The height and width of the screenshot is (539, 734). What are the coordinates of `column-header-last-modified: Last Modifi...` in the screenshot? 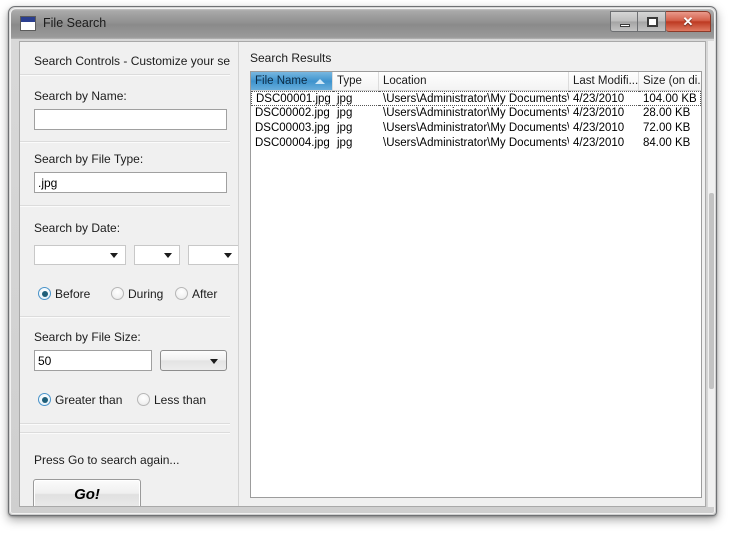 It's located at (604, 81).